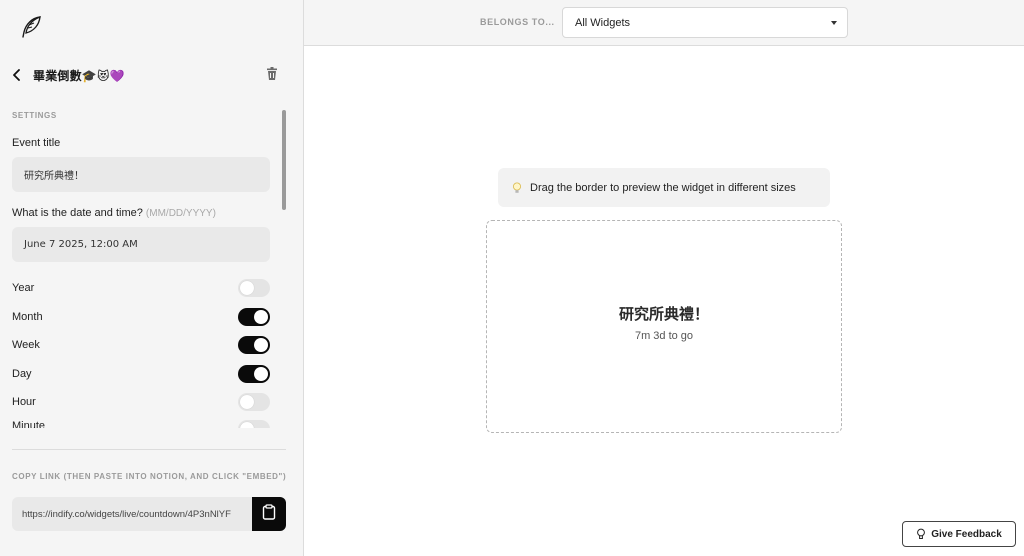 Image resolution: width=1024 pixels, height=556 pixels. What do you see at coordinates (663, 314) in the screenshot?
I see `preview-event-title: 研究所典禮！` at bounding box center [663, 314].